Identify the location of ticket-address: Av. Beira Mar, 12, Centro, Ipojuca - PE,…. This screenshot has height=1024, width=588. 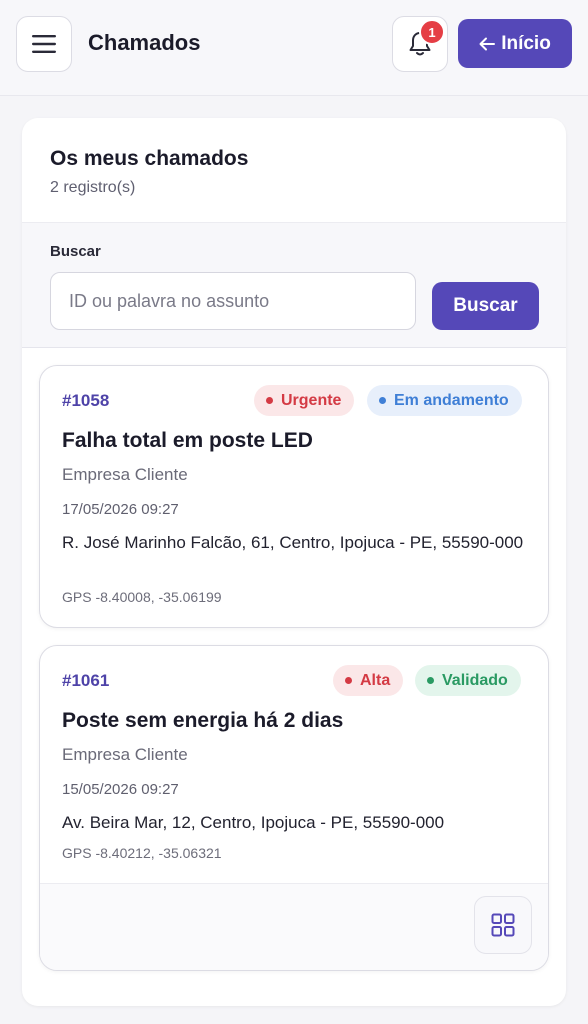
(253, 822).